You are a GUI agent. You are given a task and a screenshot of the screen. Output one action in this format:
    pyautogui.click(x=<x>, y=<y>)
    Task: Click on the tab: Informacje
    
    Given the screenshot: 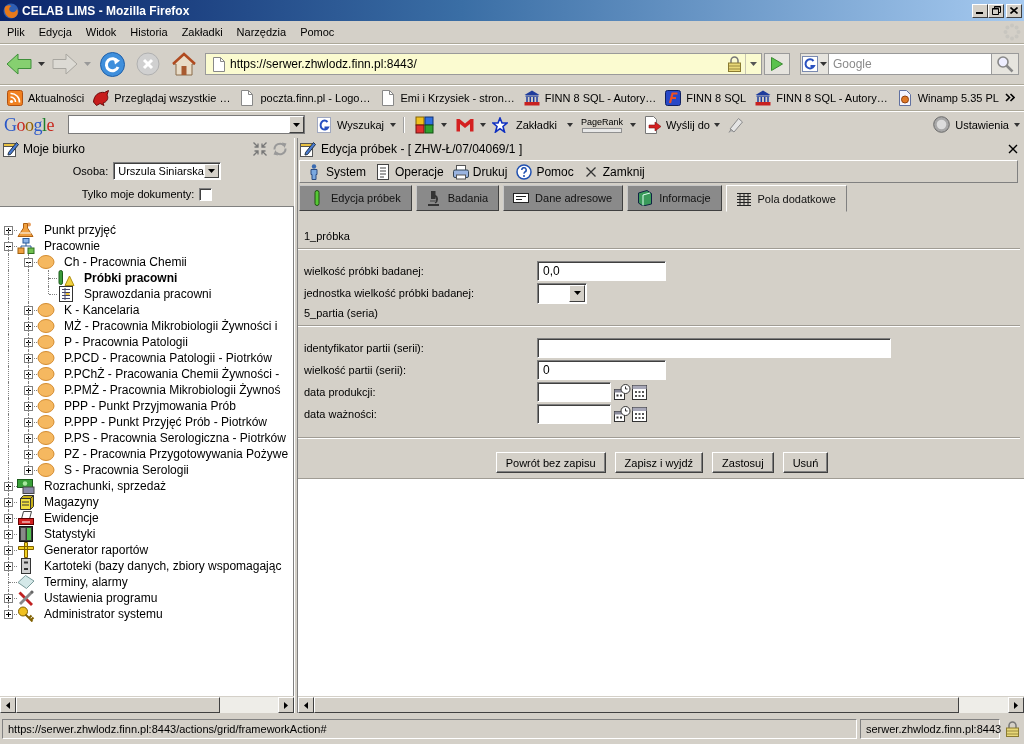 What is the action you would take?
    pyautogui.click(x=674, y=198)
    